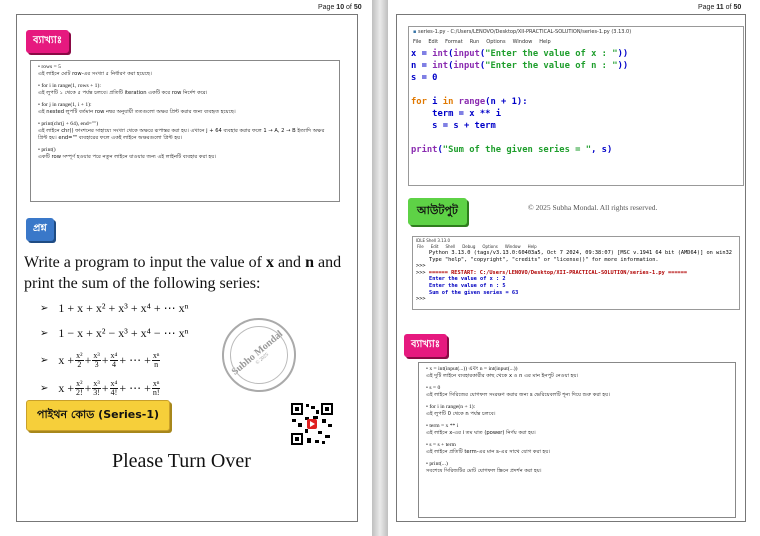 The height and width of the screenshot is (536, 760). Describe the element at coordinates (79, 359) in the screenshot. I see `fraction: x² 2` at that location.